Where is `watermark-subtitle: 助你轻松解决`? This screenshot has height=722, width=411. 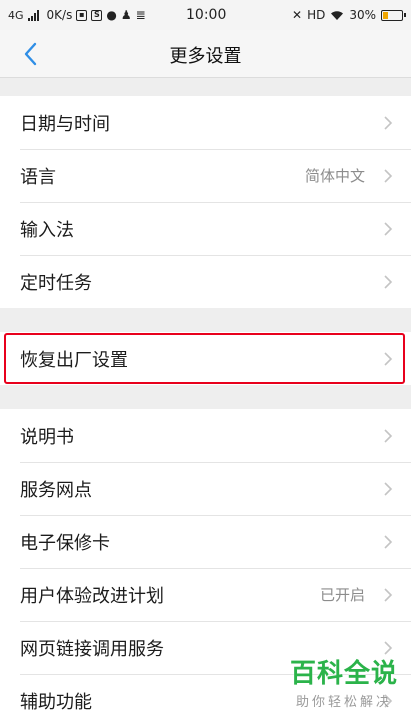 watermark-subtitle: 助你轻松解决 is located at coordinates (343, 702).